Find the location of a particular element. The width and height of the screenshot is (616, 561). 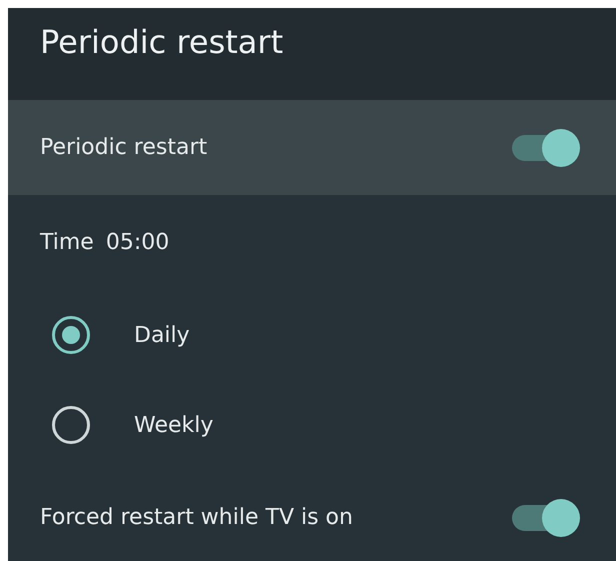

time-value: 05:00 is located at coordinates (138, 243).